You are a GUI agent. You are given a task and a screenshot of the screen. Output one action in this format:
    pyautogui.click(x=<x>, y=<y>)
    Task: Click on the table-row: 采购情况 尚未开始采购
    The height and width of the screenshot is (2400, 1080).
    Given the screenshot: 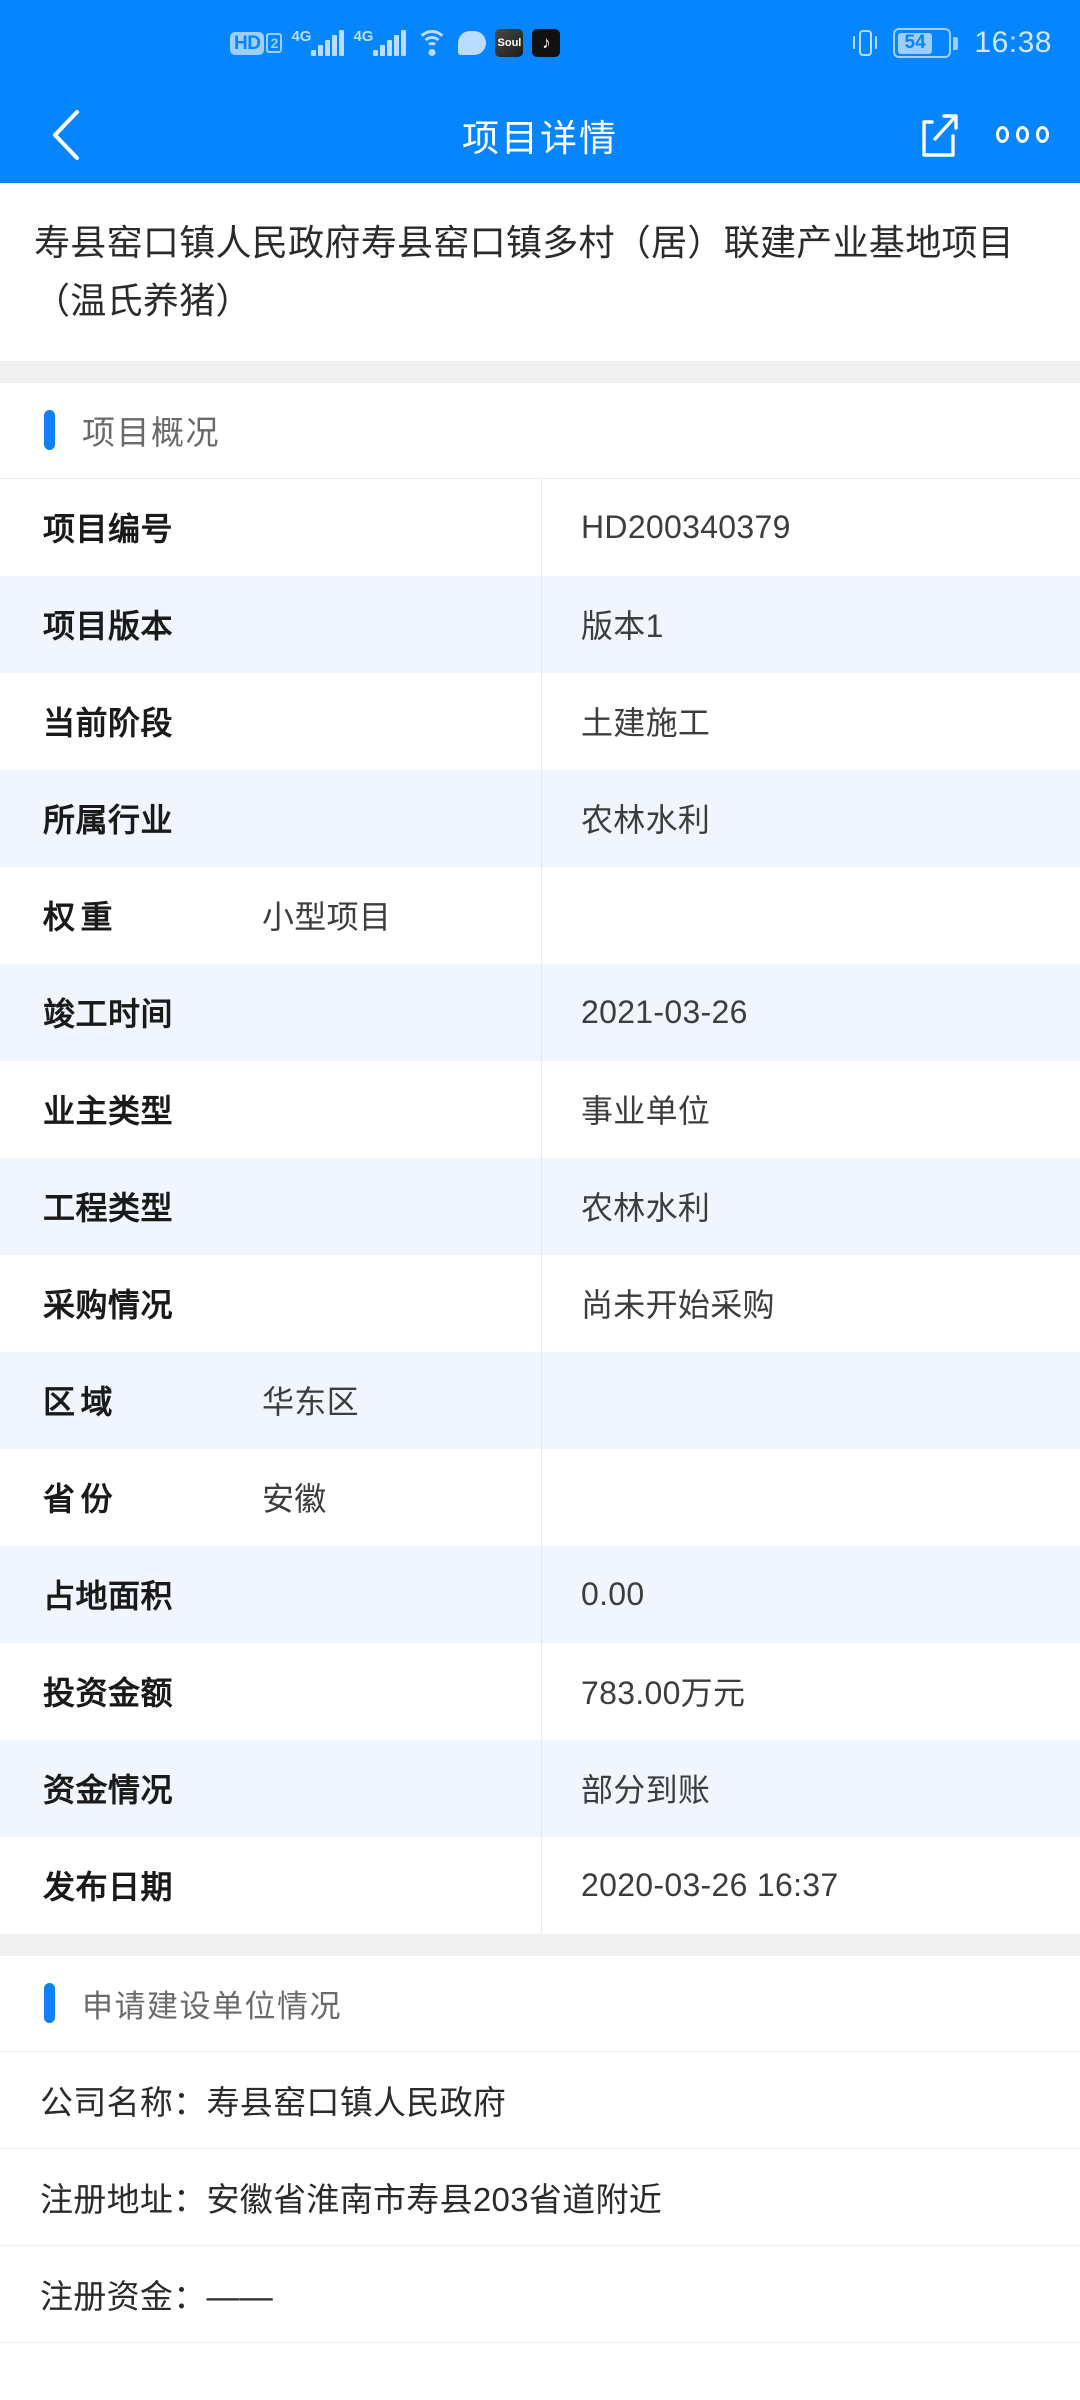 What is the action you would take?
    pyautogui.click(x=540, y=1303)
    